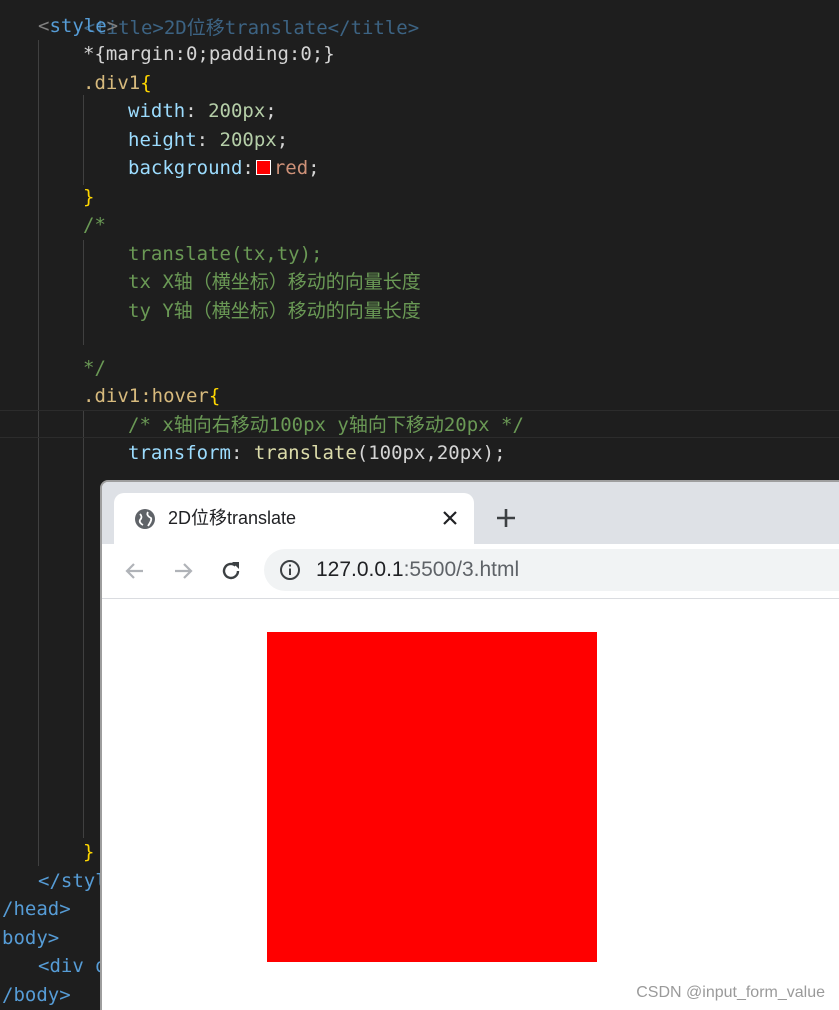  I want to click on url-path: :5500/3.html, so click(461, 569).